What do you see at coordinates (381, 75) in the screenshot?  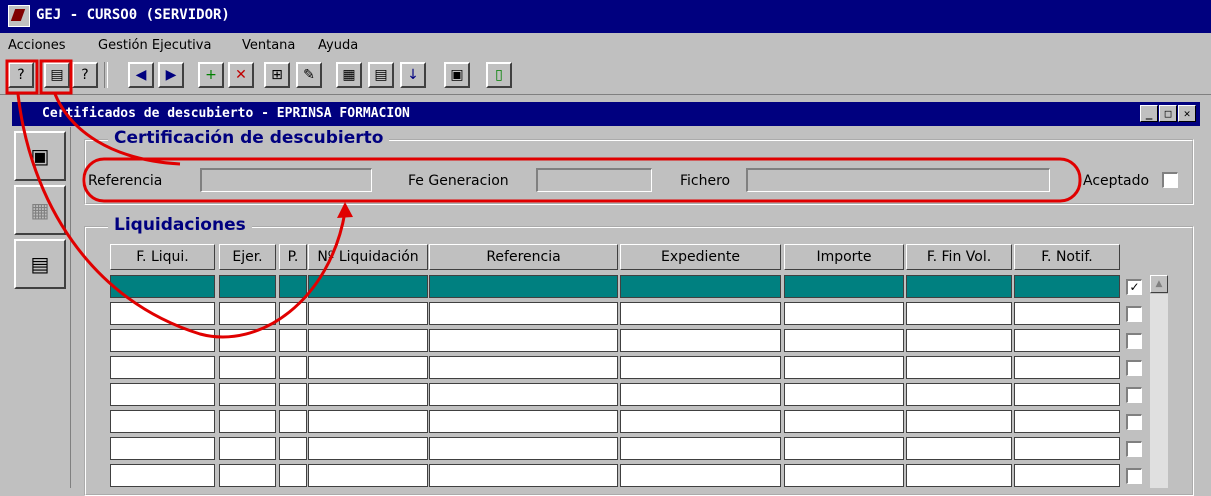 I see `notes-icon: ▤` at bounding box center [381, 75].